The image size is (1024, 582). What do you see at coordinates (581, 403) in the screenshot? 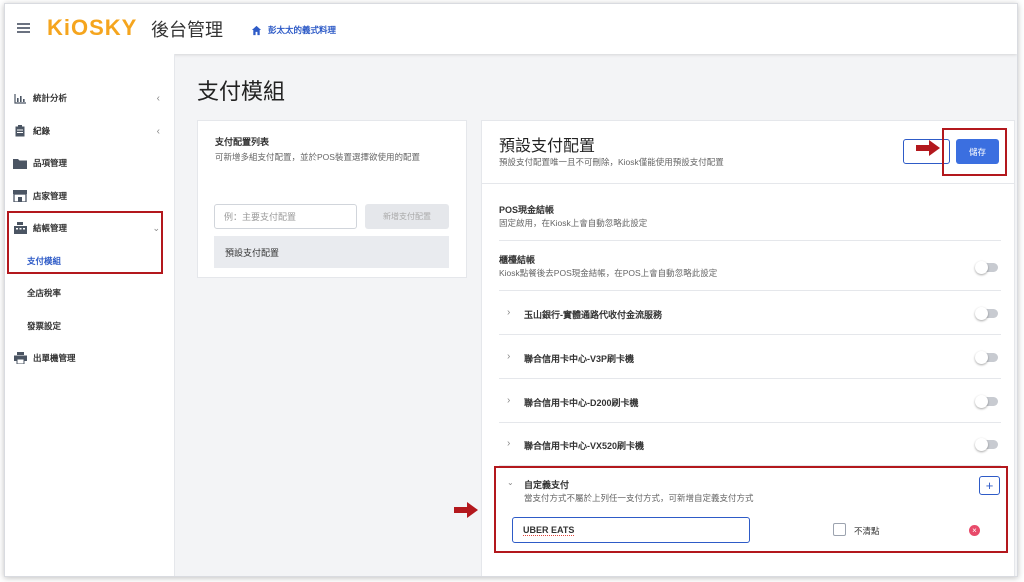
I see `row-title: 聯合信用卡中心-D200刷卡機` at bounding box center [581, 403].